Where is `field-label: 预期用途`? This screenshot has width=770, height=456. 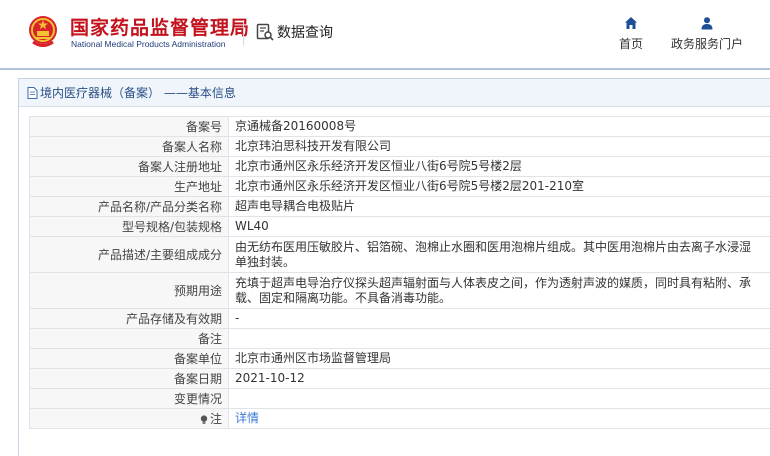
field-label: 预期用途 is located at coordinates (129, 290).